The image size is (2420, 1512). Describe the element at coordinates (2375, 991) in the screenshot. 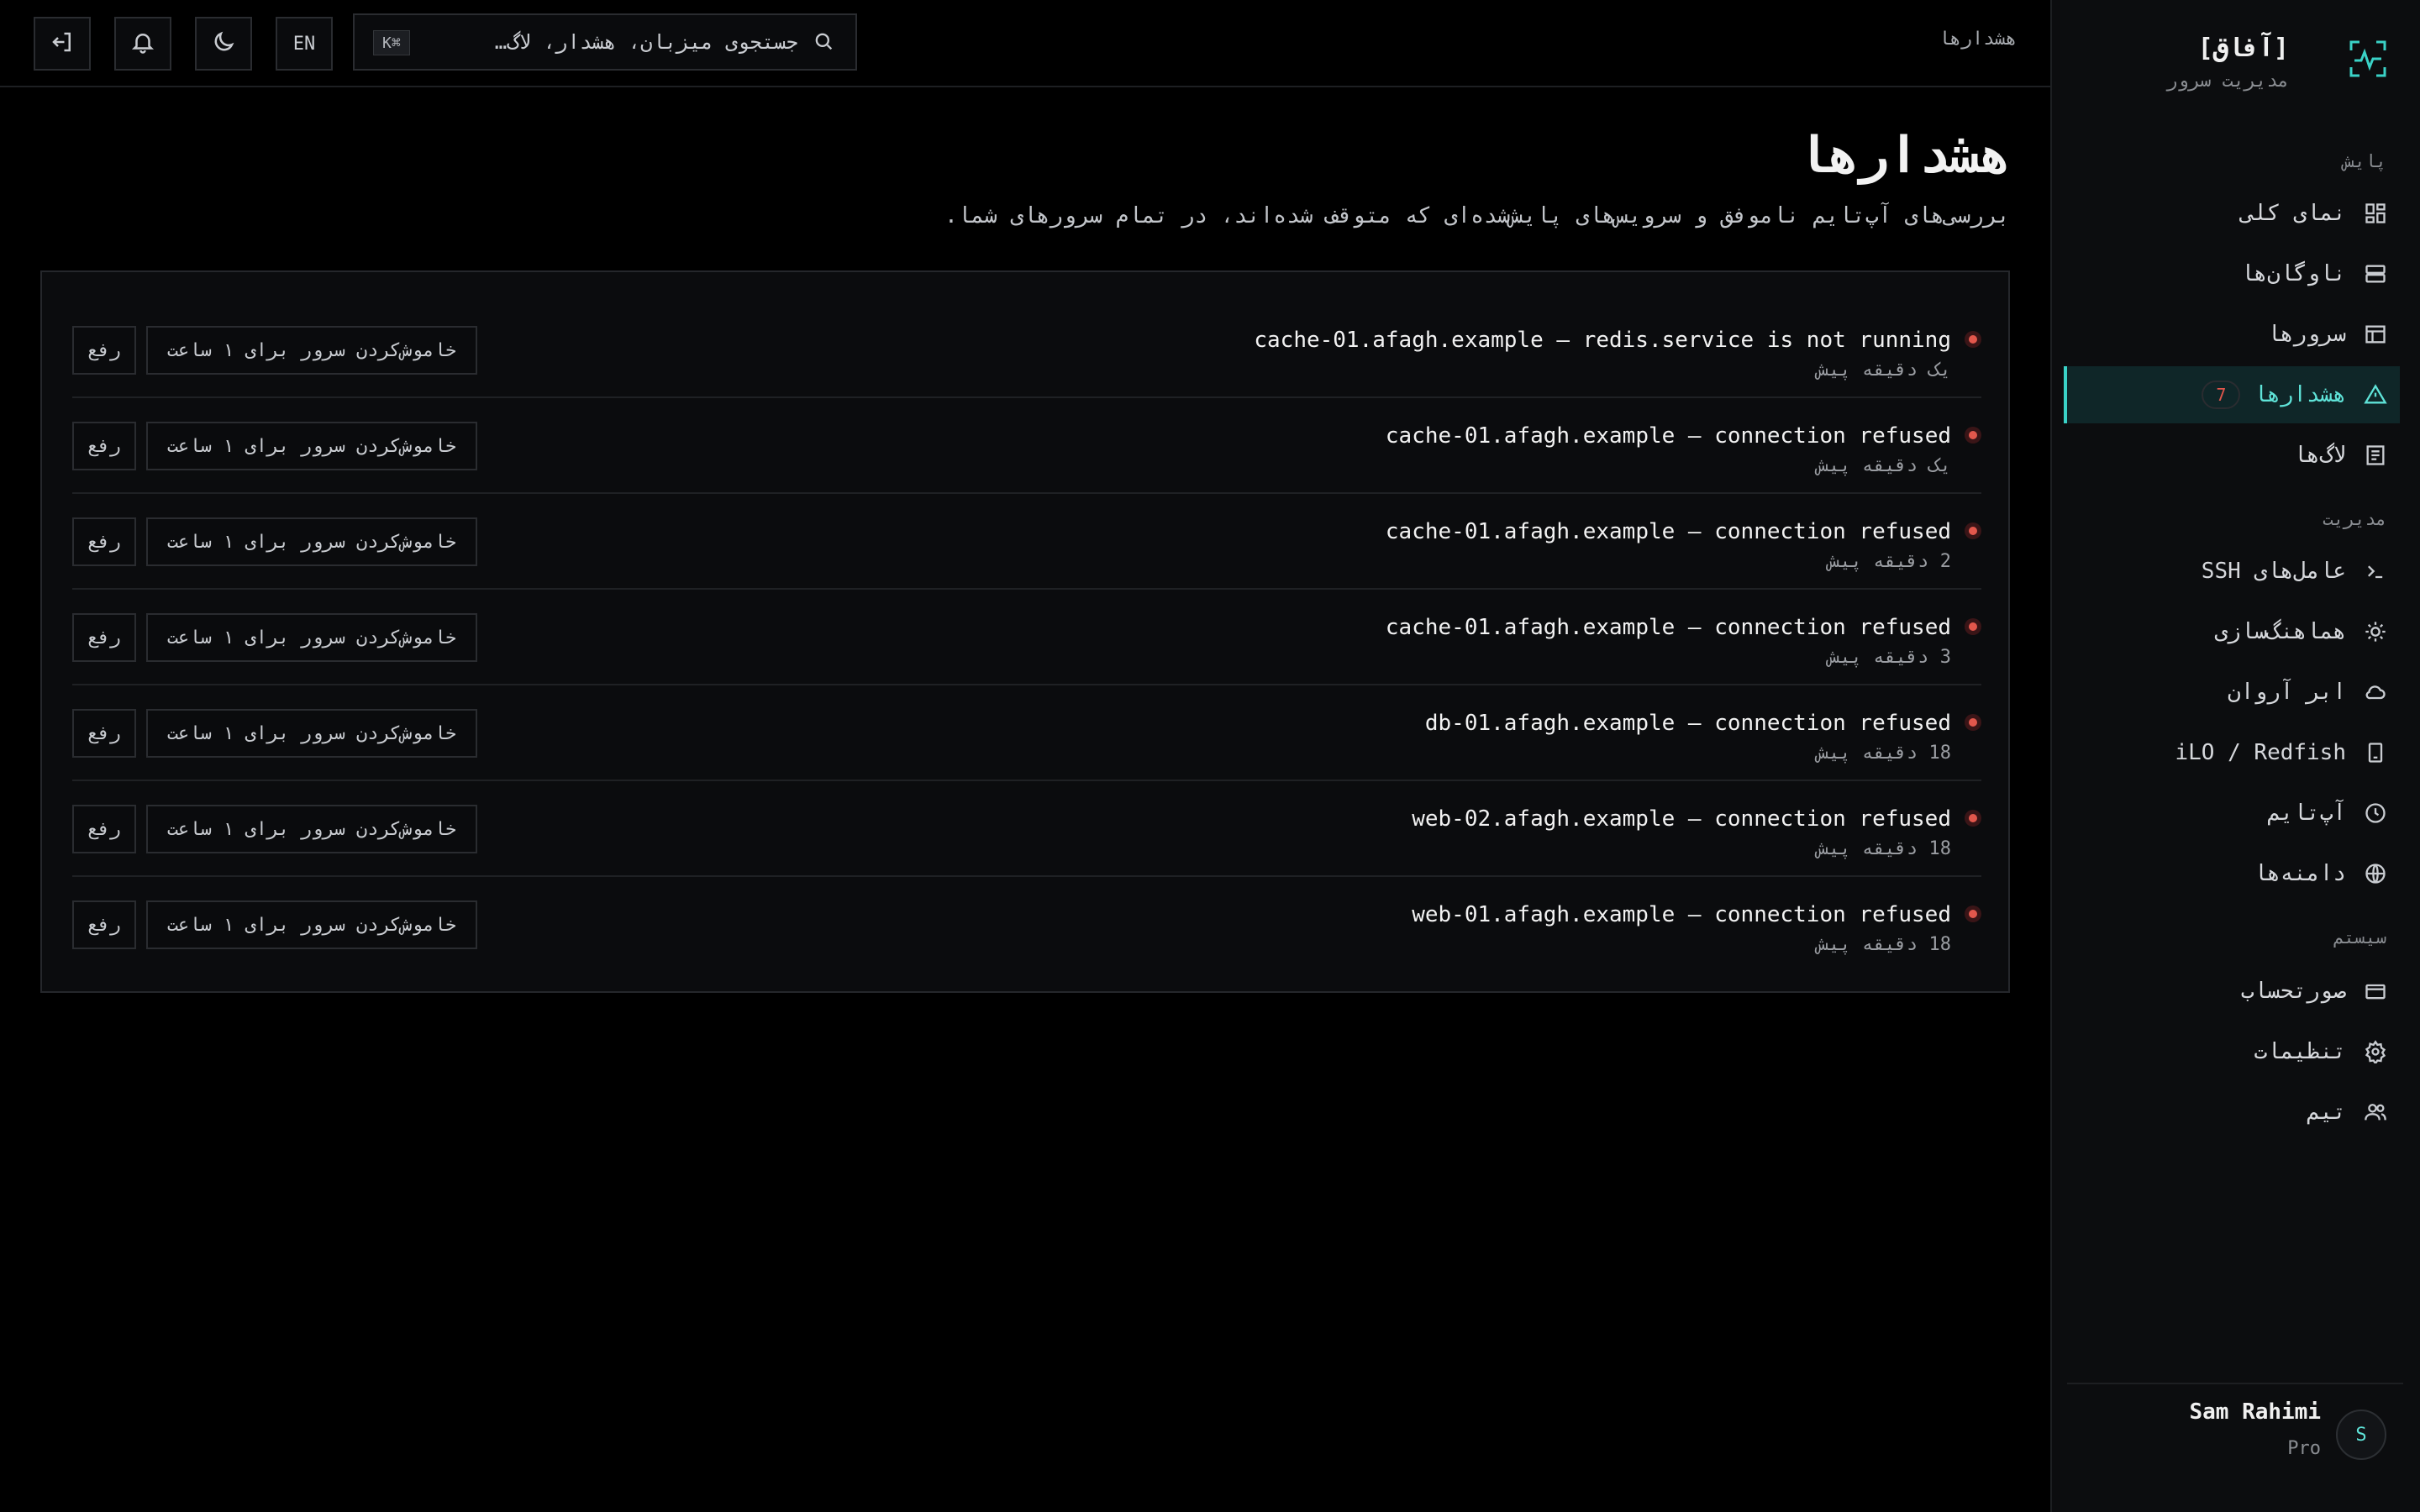

I see `card-icon` at that location.